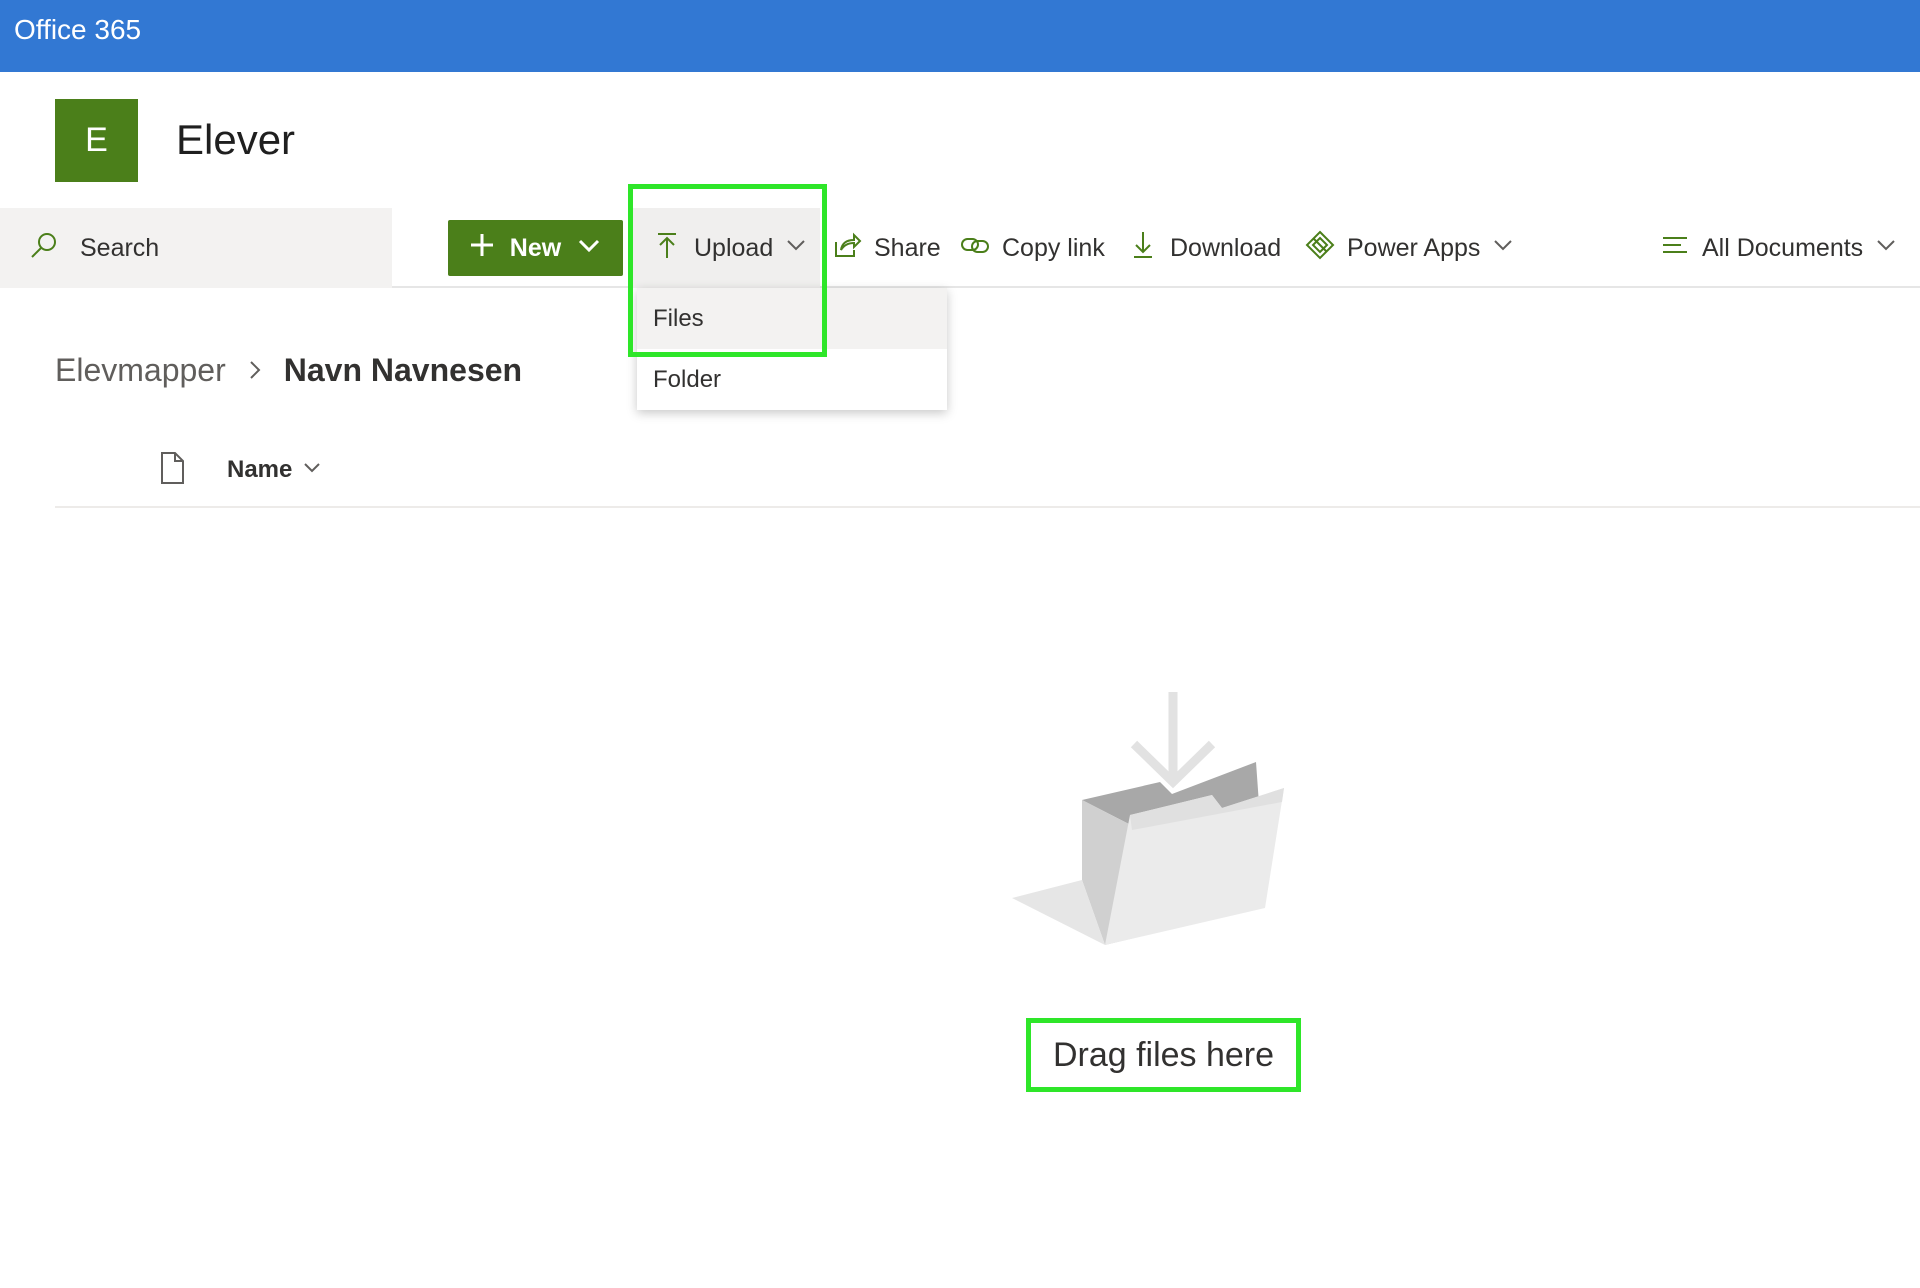 The width and height of the screenshot is (1920, 1288). I want to click on new-button-label: New, so click(535, 247).